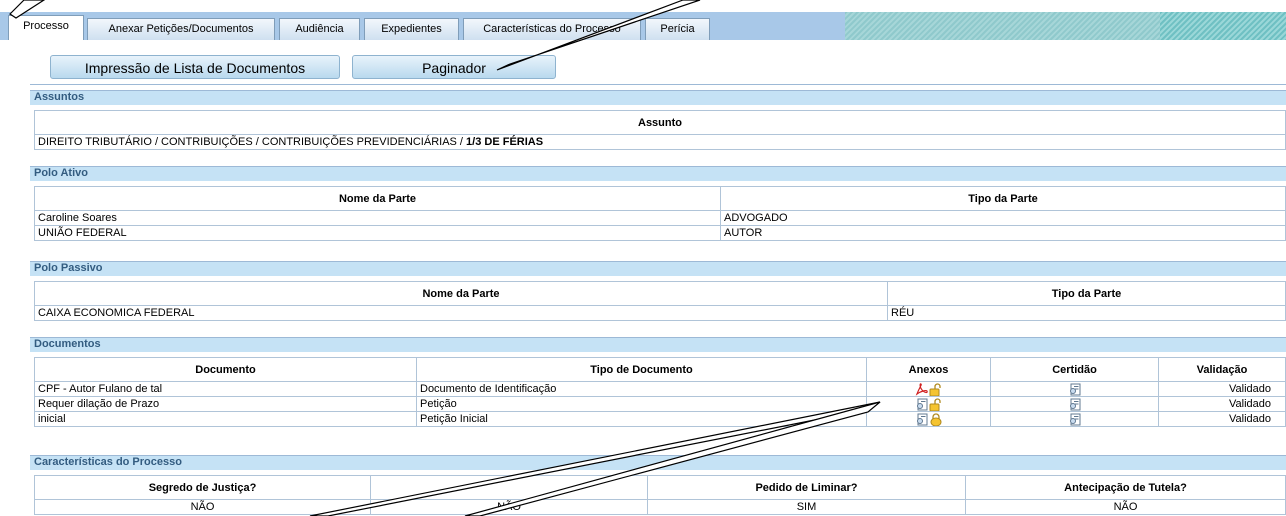  What do you see at coordinates (936, 419) in the screenshot?
I see `locked-icon` at bounding box center [936, 419].